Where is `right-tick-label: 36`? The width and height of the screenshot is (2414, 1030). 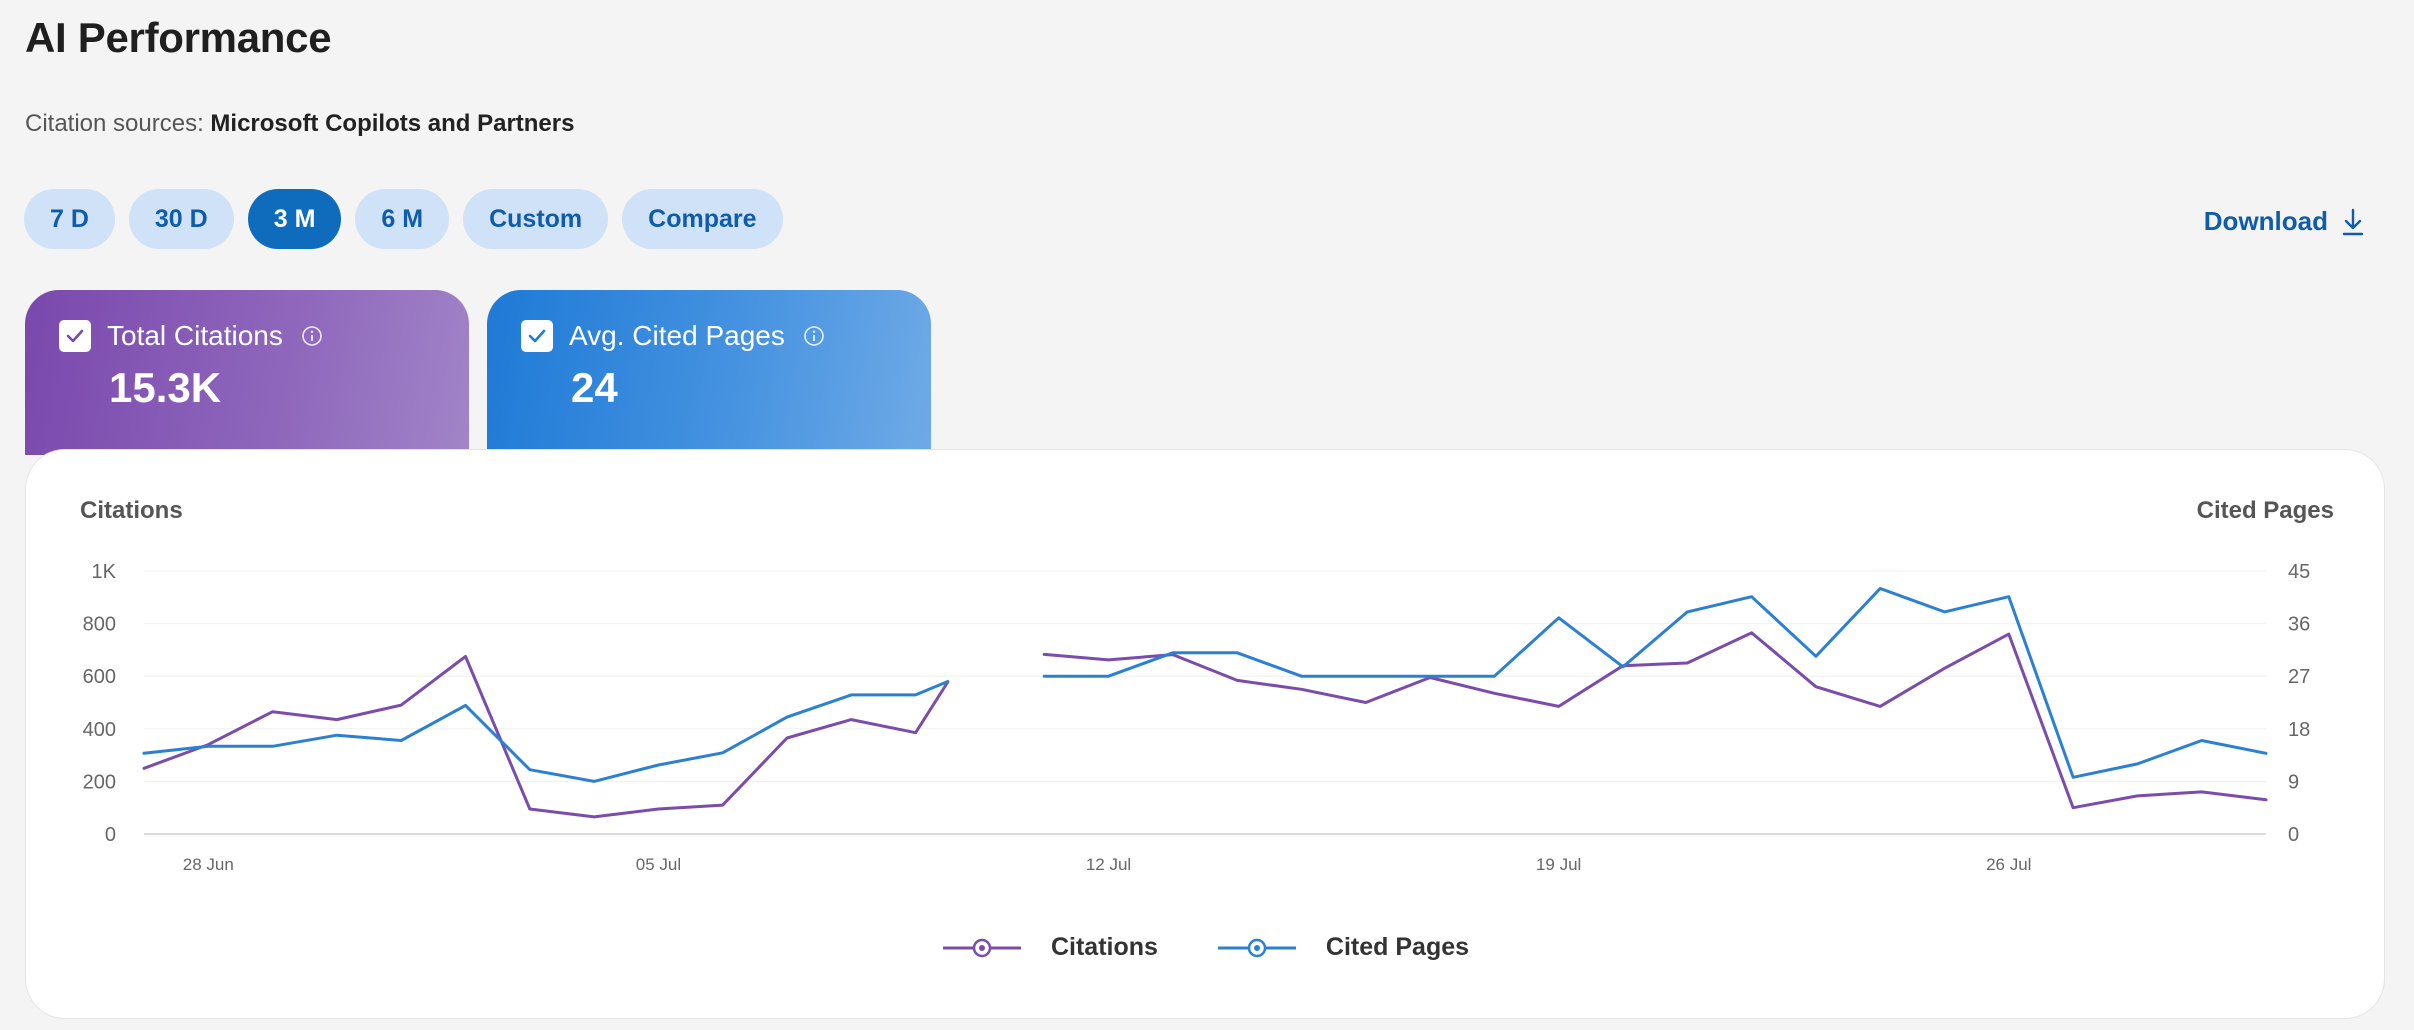
right-tick-label: 36 is located at coordinates (2299, 625).